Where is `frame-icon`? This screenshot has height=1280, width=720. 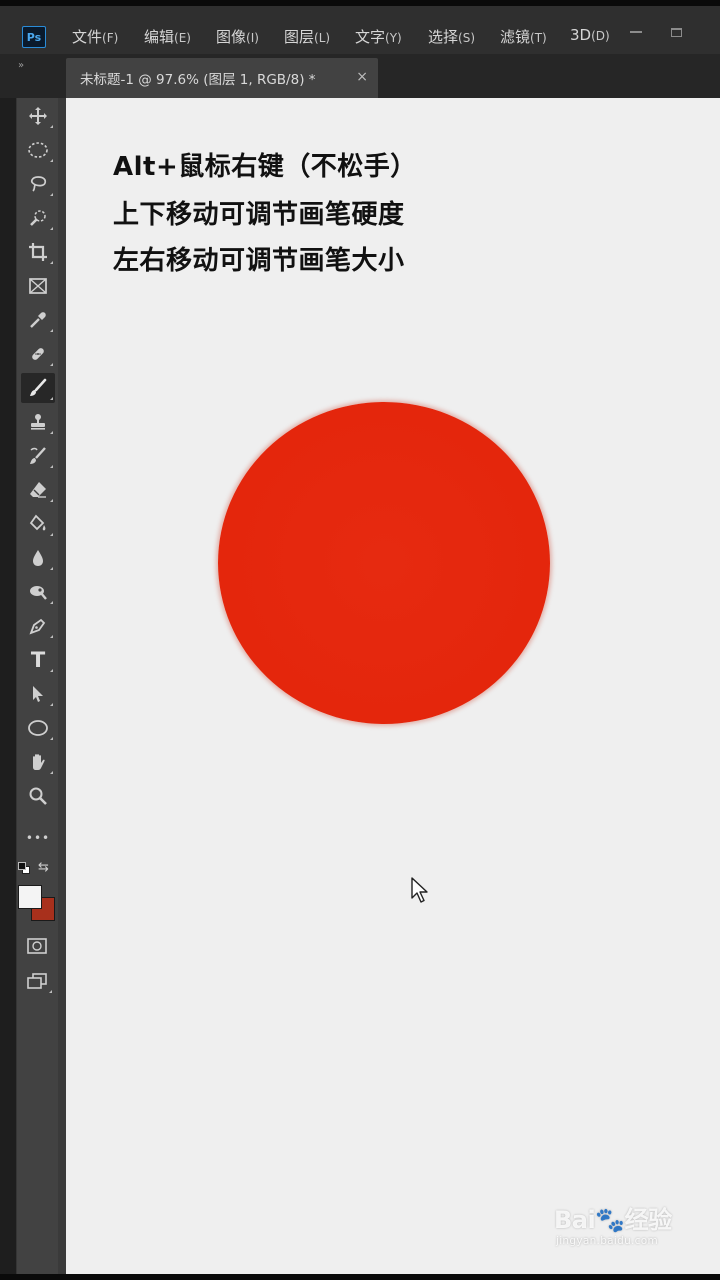
frame-icon is located at coordinates (38, 286).